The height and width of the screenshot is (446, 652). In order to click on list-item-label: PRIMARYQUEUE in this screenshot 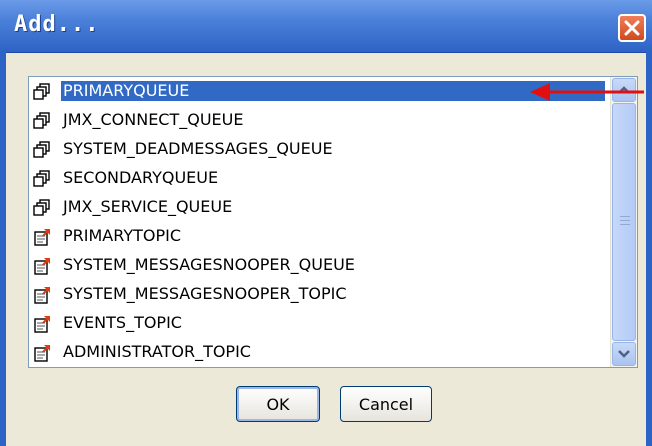, I will do `click(333, 91)`.